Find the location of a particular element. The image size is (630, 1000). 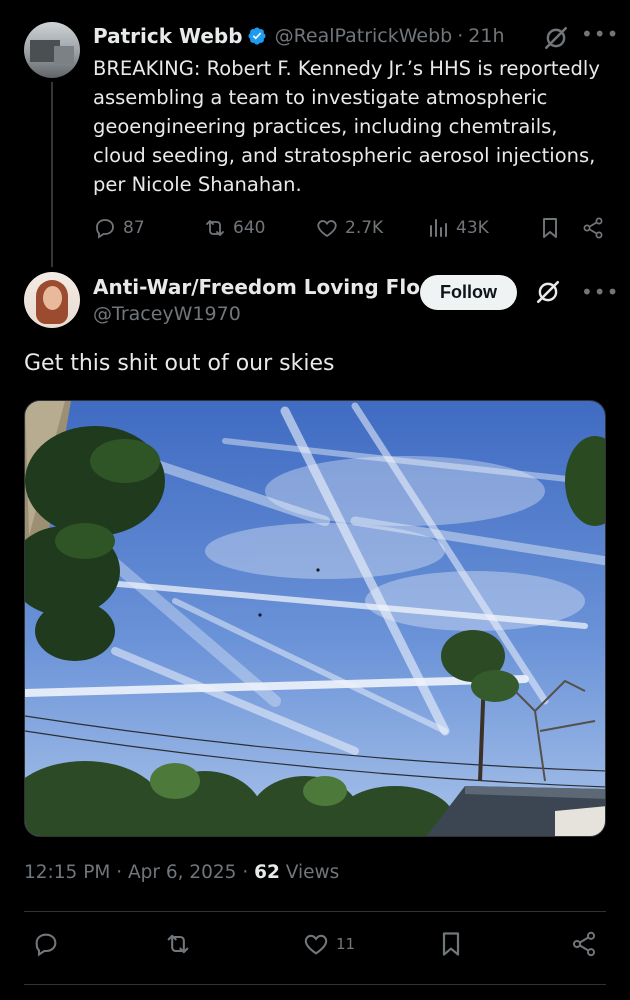

author-handle: @TraceyW1970 is located at coordinates (167, 314).